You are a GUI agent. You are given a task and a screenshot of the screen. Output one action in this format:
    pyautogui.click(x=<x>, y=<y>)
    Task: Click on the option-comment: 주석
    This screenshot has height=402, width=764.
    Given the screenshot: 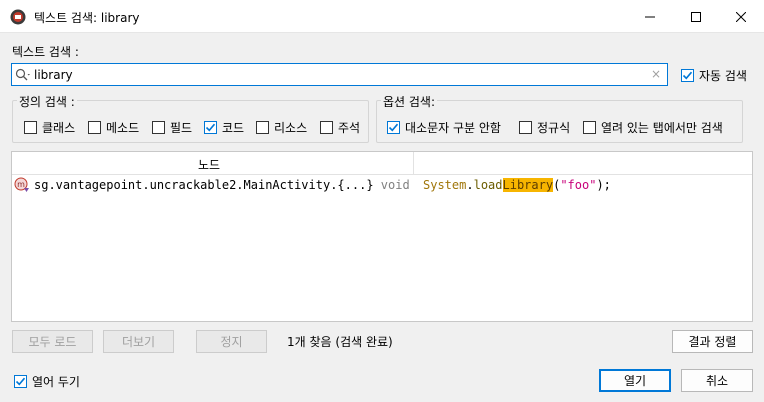 What is the action you would take?
    pyautogui.click(x=340, y=127)
    